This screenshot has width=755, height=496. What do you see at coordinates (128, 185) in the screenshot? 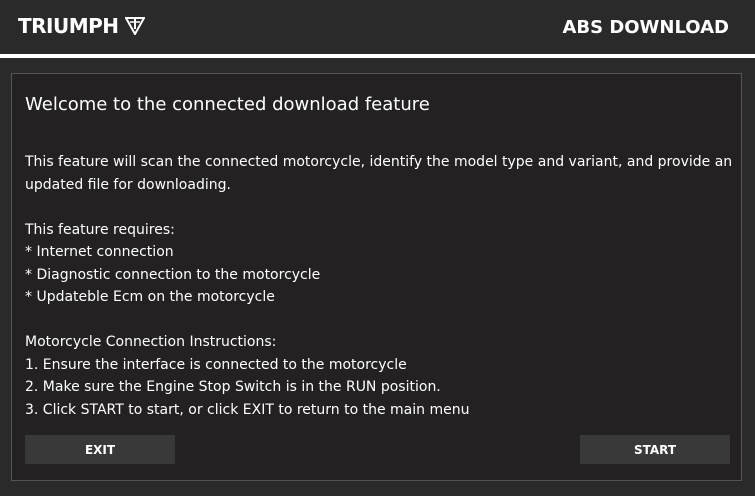
I see `description-line: updated file for downloading.` at bounding box center [128, 185].